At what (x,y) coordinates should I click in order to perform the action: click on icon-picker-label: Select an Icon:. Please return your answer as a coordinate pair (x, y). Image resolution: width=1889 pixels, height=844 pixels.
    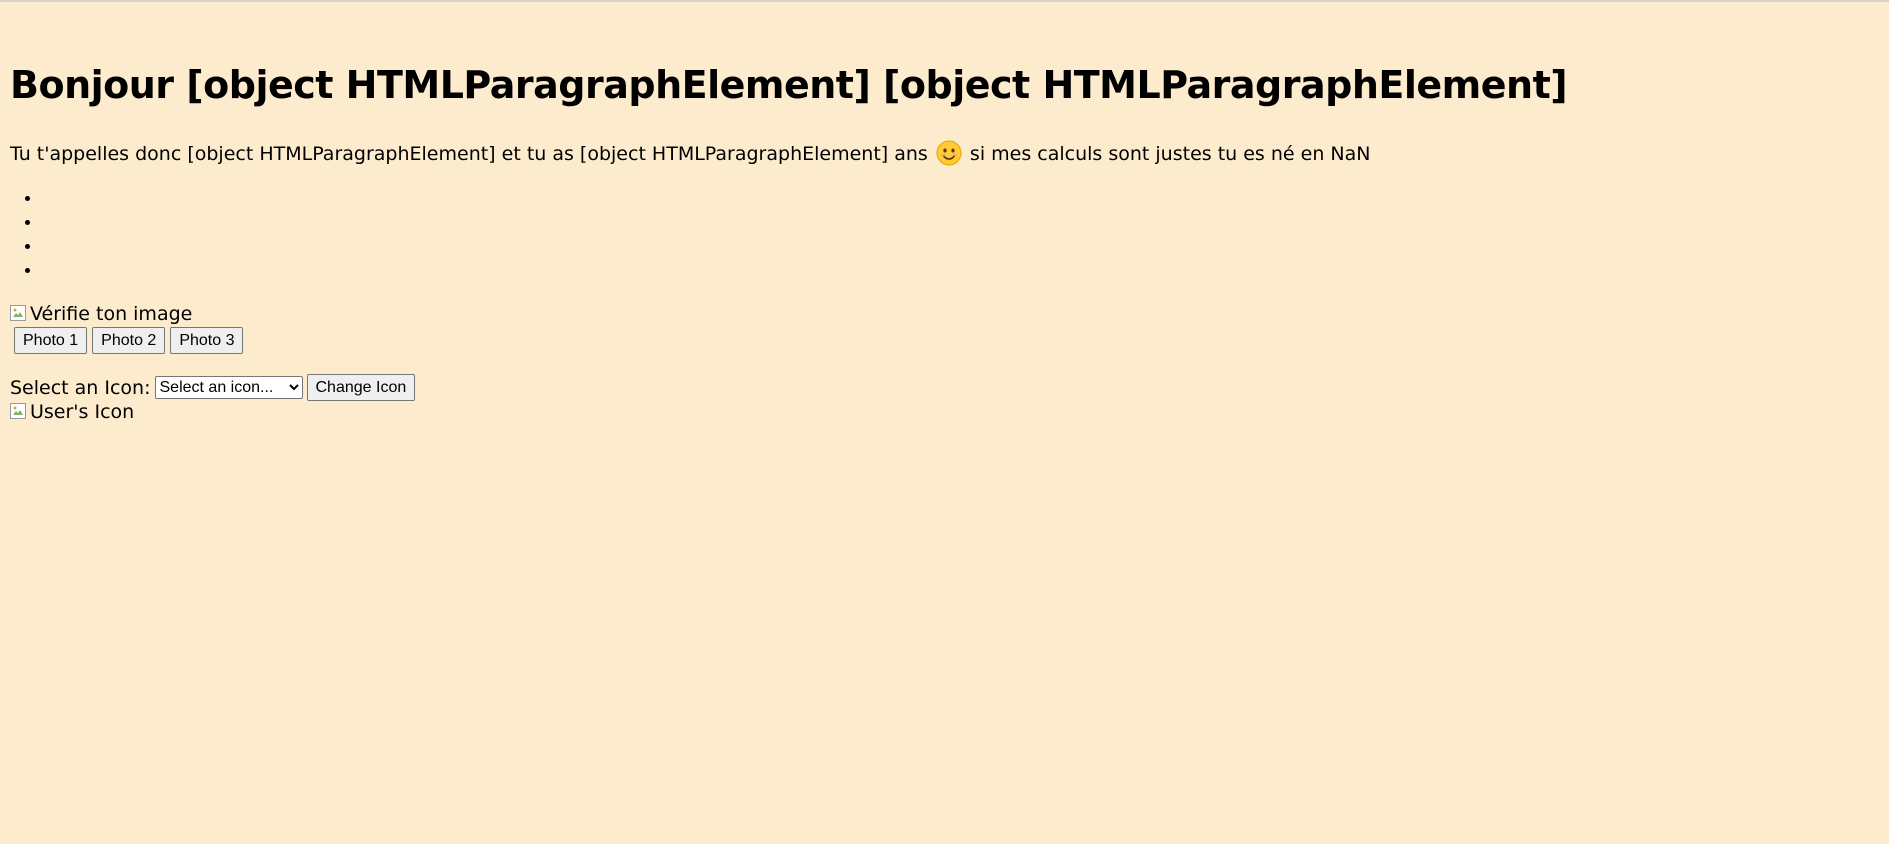
    Looking at the image, I should click on (80, 387).